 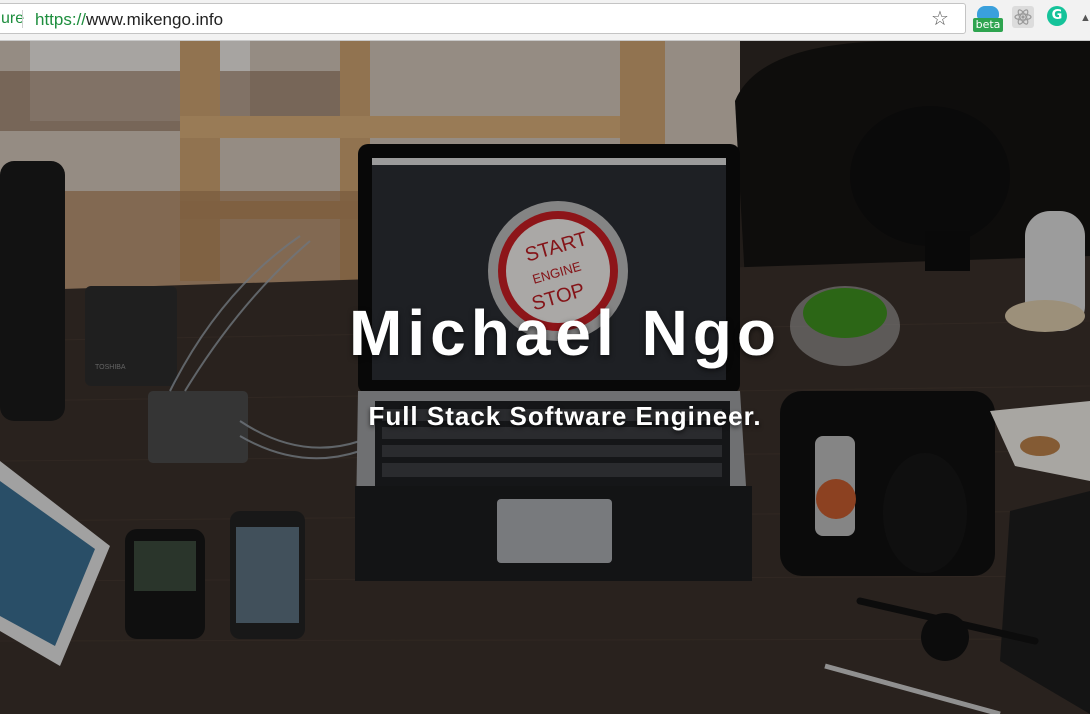 I want to click on react-devtools-icon, so click(x=1023, y=17).